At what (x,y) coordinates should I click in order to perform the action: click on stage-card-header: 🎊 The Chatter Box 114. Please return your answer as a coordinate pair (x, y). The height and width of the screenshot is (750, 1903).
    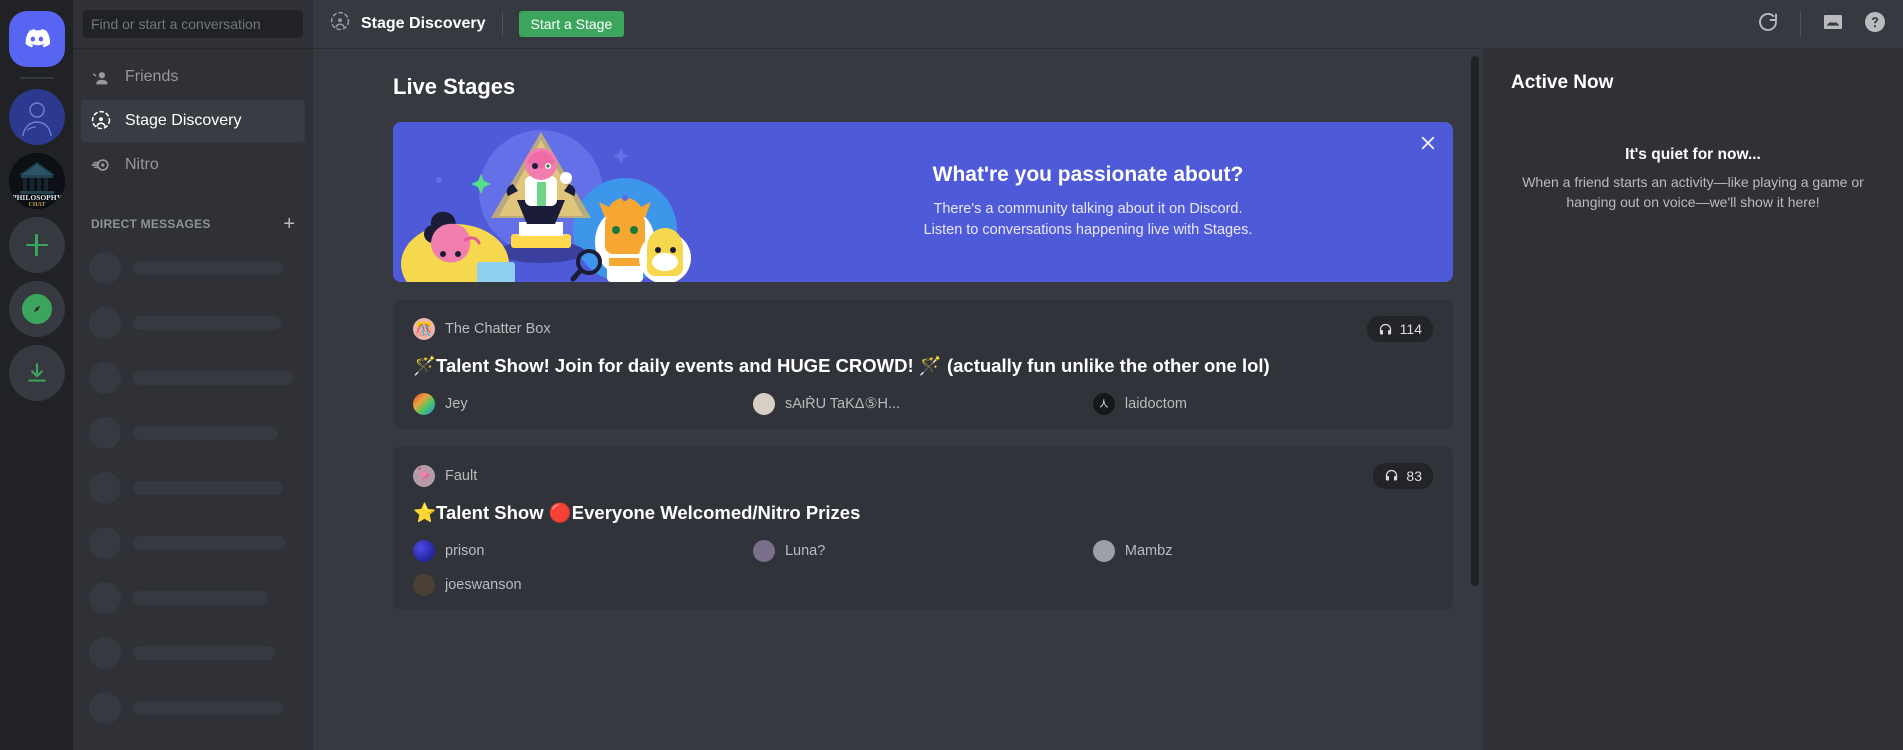
    Looking at the image, I should click on (923, 329).